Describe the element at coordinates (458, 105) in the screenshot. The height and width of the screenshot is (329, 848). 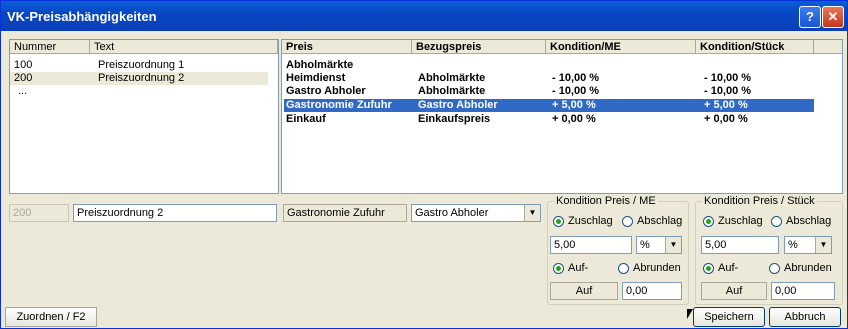
I see `cell-bezugspreis: Gastro Abholer` at that location.